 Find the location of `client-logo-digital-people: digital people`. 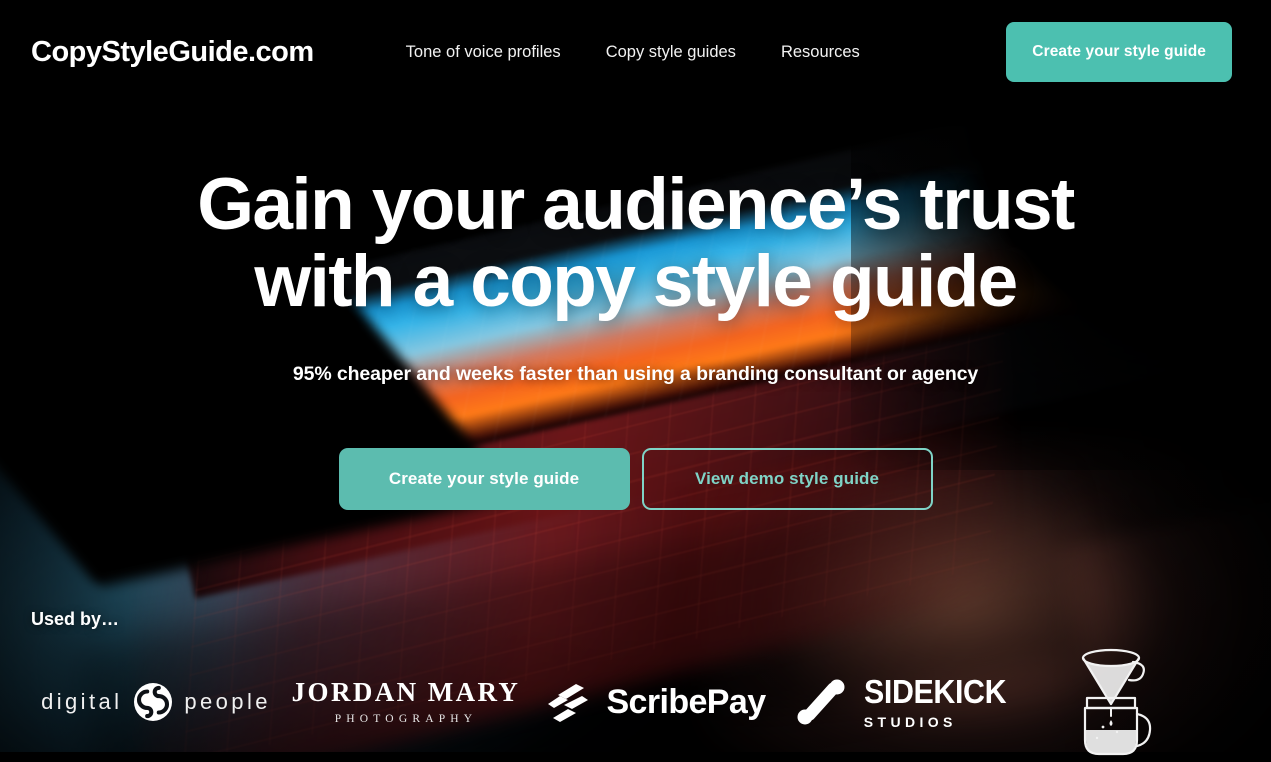

client-logo-digital-people: digital people is located at coordinates (156, 702).